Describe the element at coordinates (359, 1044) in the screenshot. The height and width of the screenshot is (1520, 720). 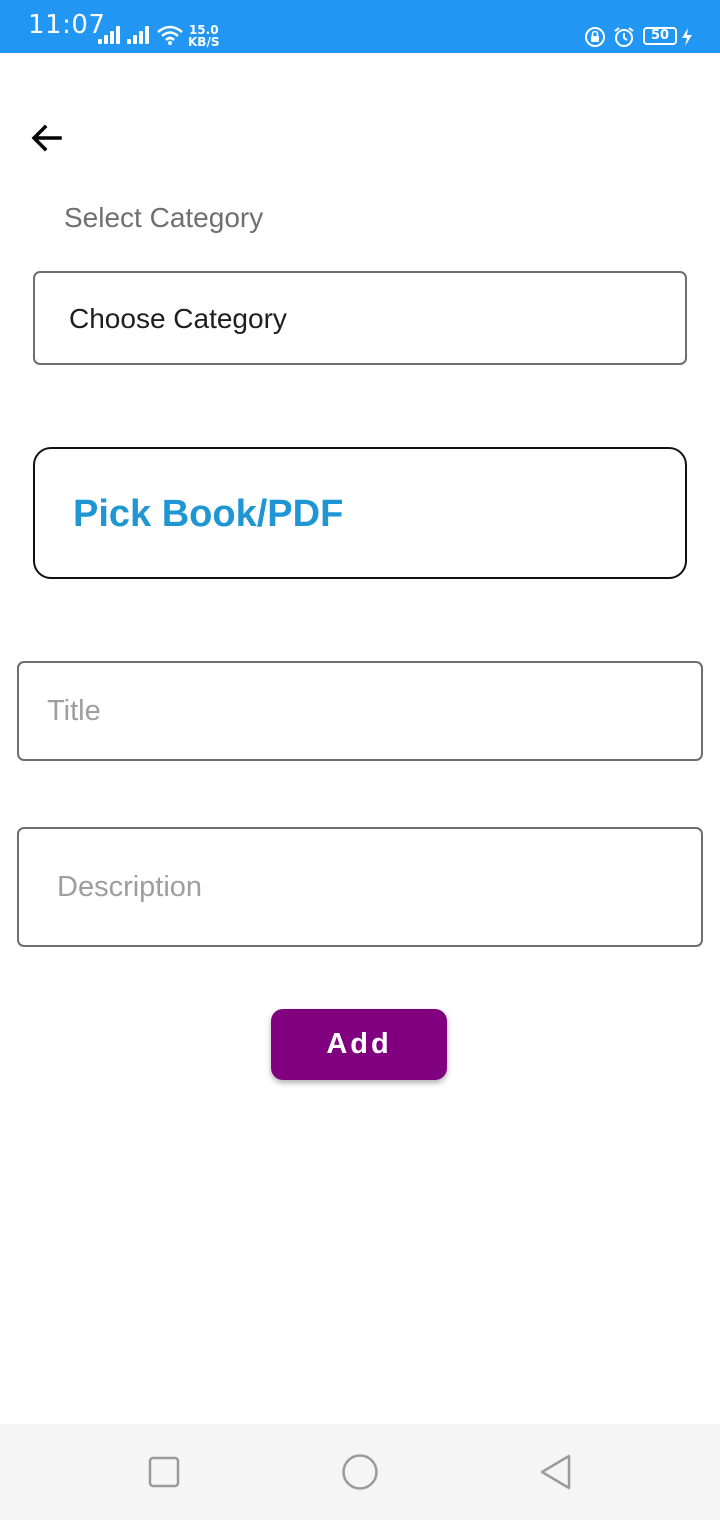
I see `add-button: Add` at that location.